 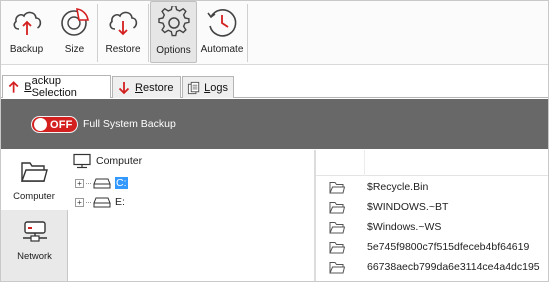 What do you see at coordinates (13, 87) in the screenshot?
I see `arrow-up-icon` at bounding box center [13, 87].